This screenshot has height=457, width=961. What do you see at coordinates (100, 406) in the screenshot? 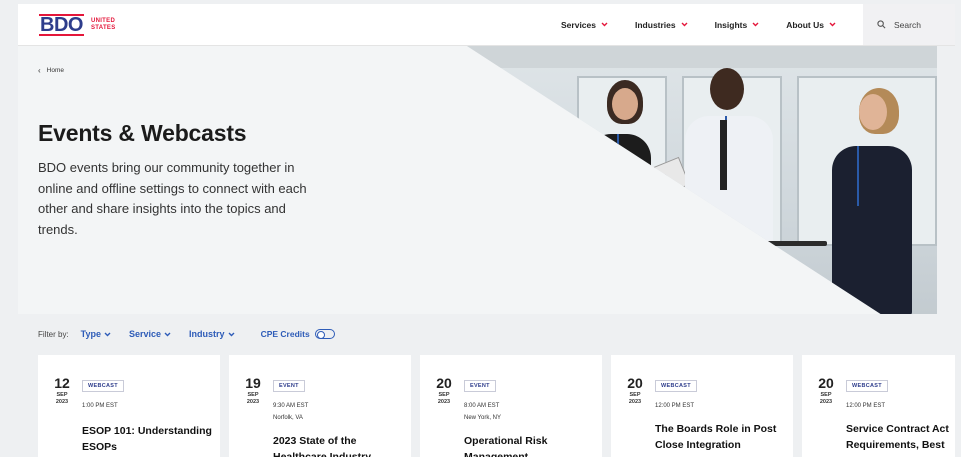
I see `event-time: 1:00 PM EST` at bounding box center [100, 406].